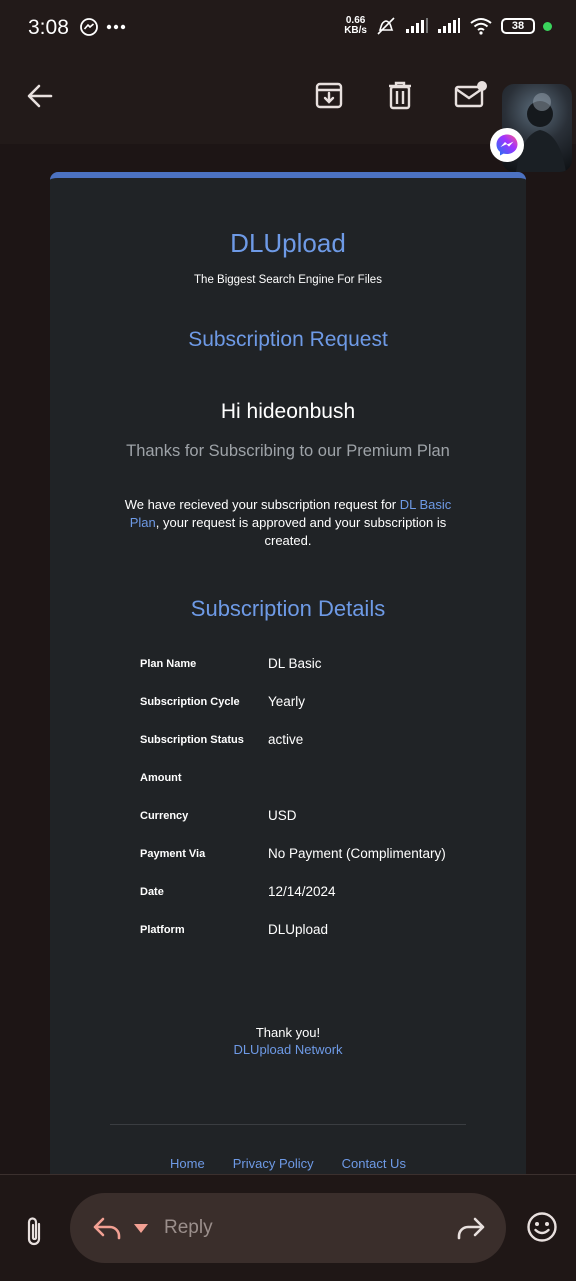 The image size is (576, 1281). Describe the element at coordinates (288, 608) in the screenshot. I see `details-title: Subscription Details` at that location.